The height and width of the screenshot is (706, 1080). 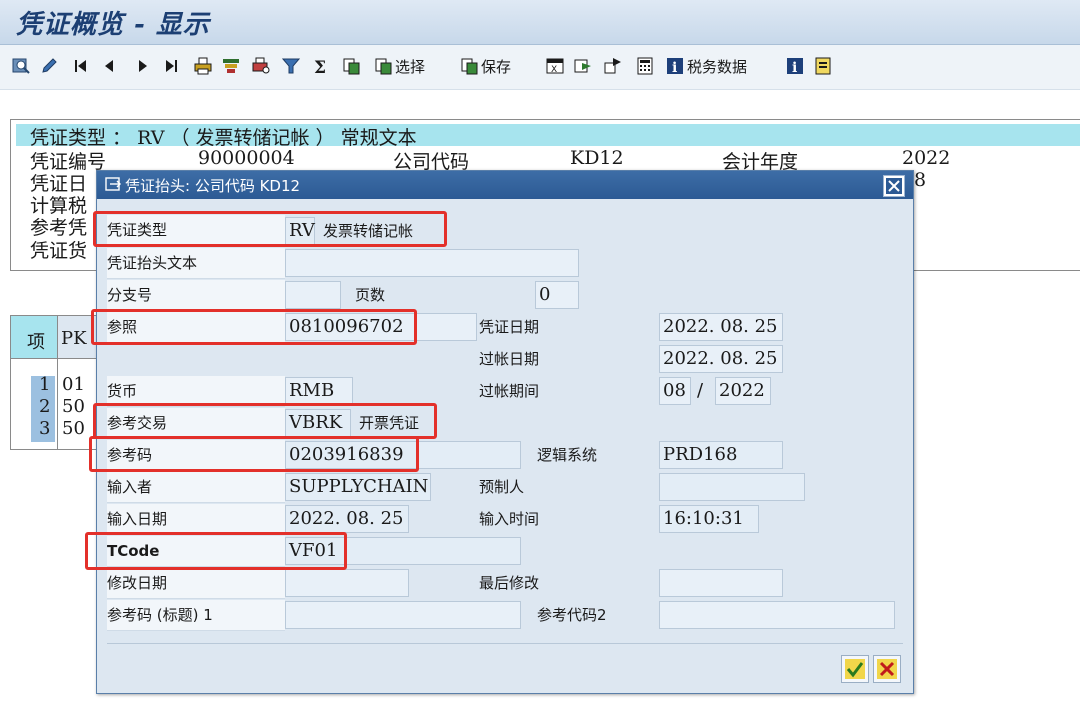 What do you see at coordinates (509, 359) in the screenshot?
I see `posting-date-label: 过帐日期` at bounding box center [509, 359].